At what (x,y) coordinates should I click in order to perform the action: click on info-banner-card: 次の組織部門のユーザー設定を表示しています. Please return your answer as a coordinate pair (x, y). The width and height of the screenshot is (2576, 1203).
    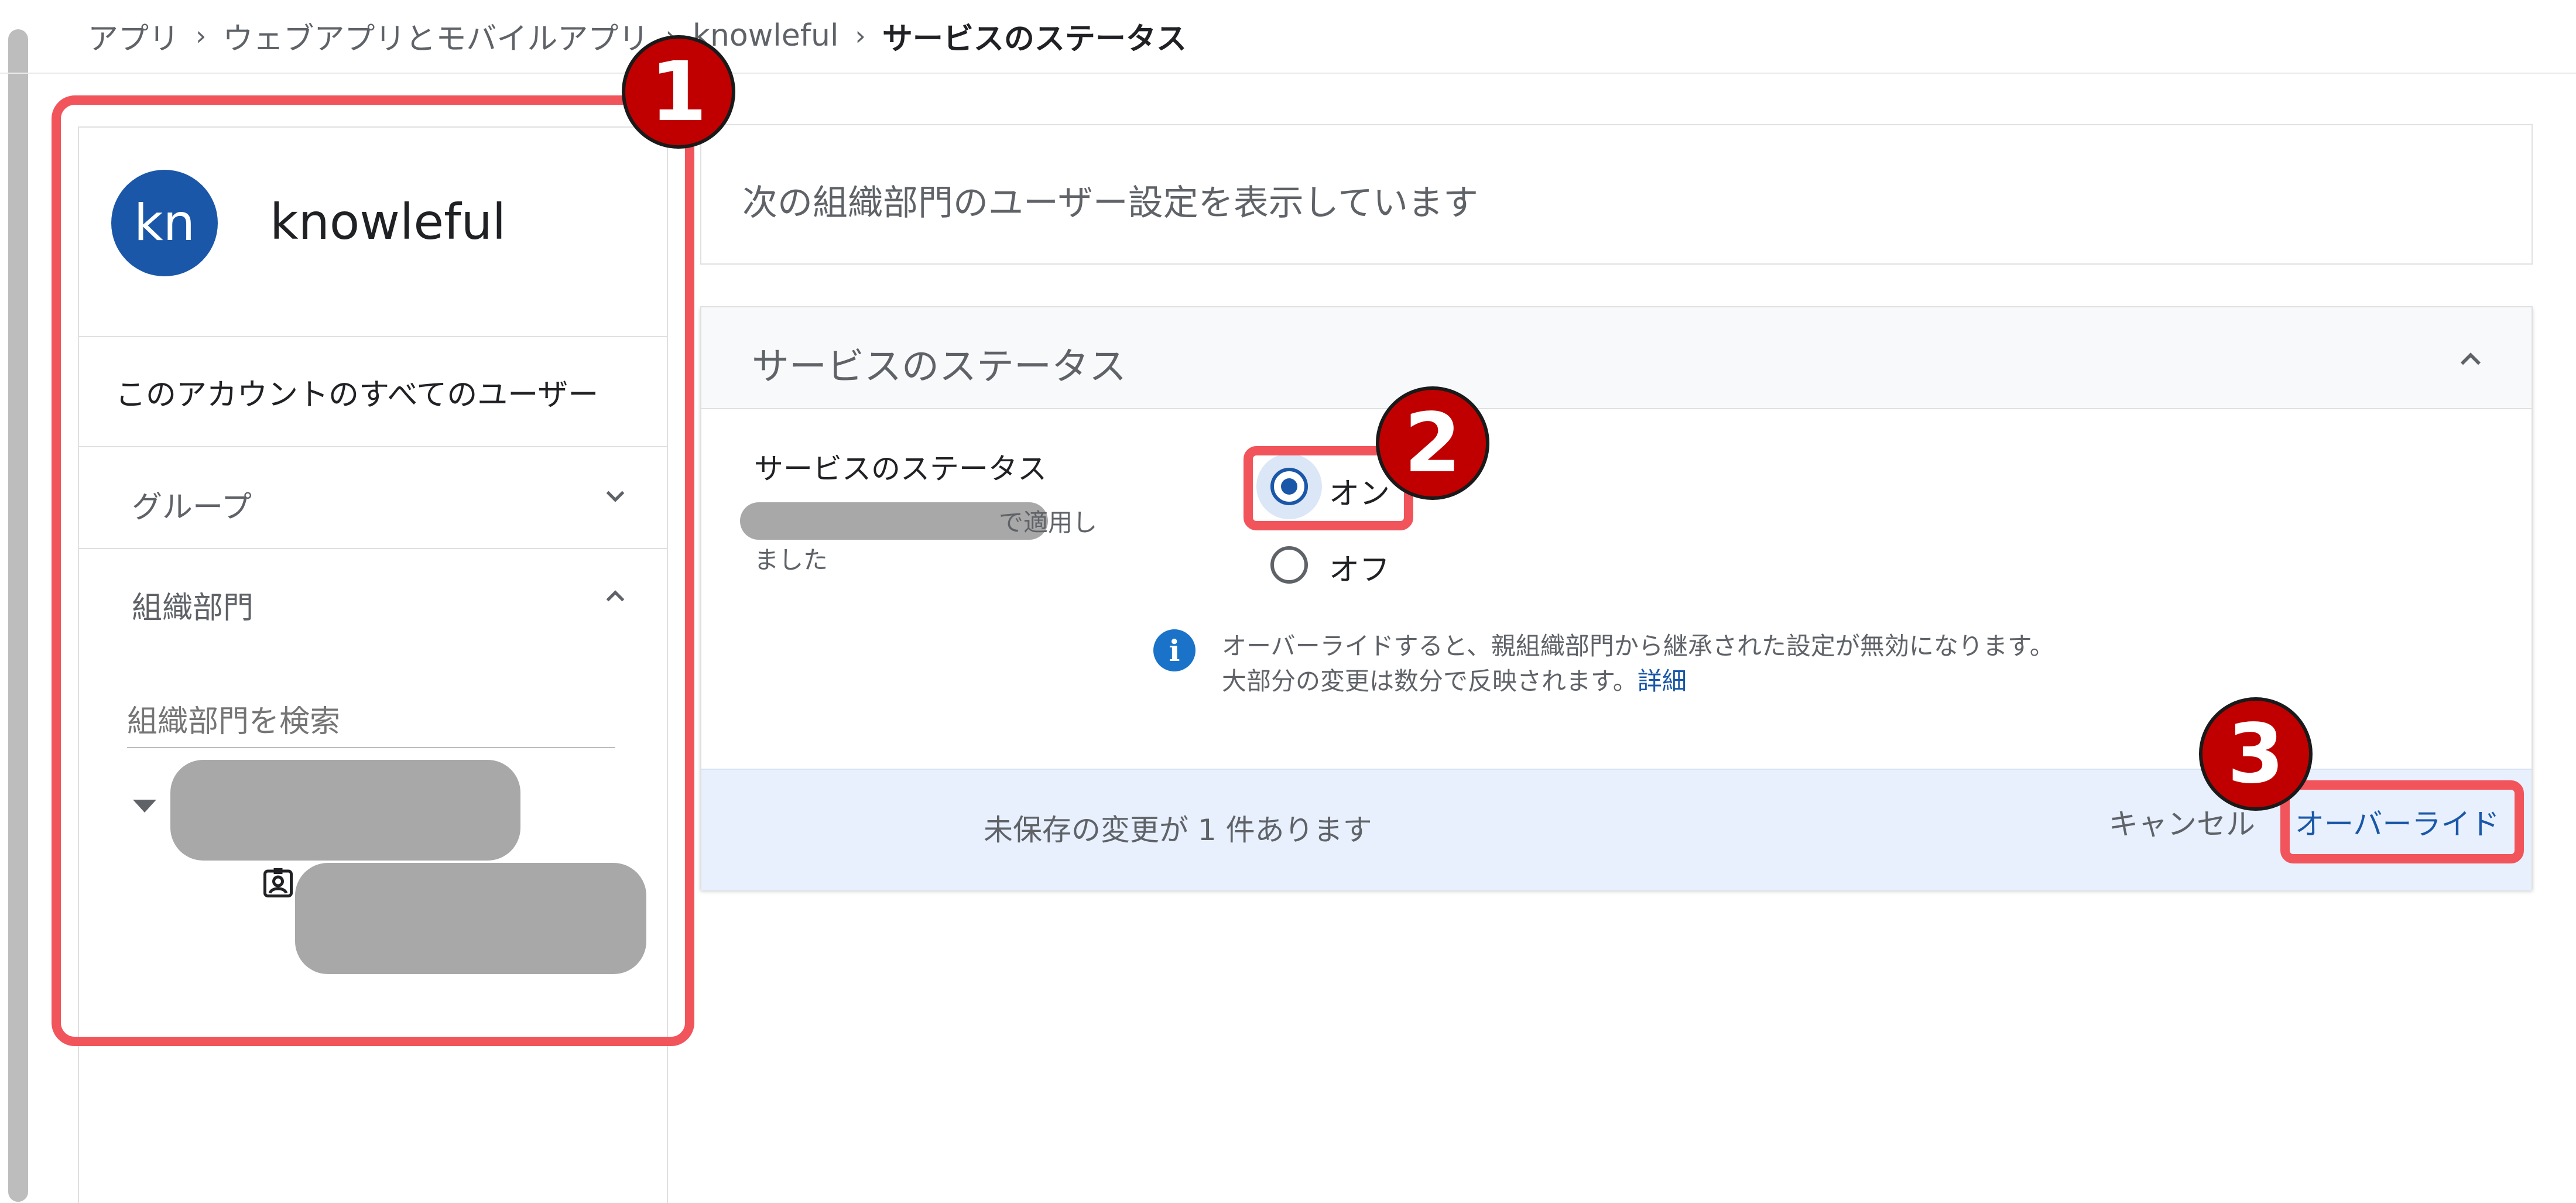
    Looking at the image, I should click on (1616, 194).